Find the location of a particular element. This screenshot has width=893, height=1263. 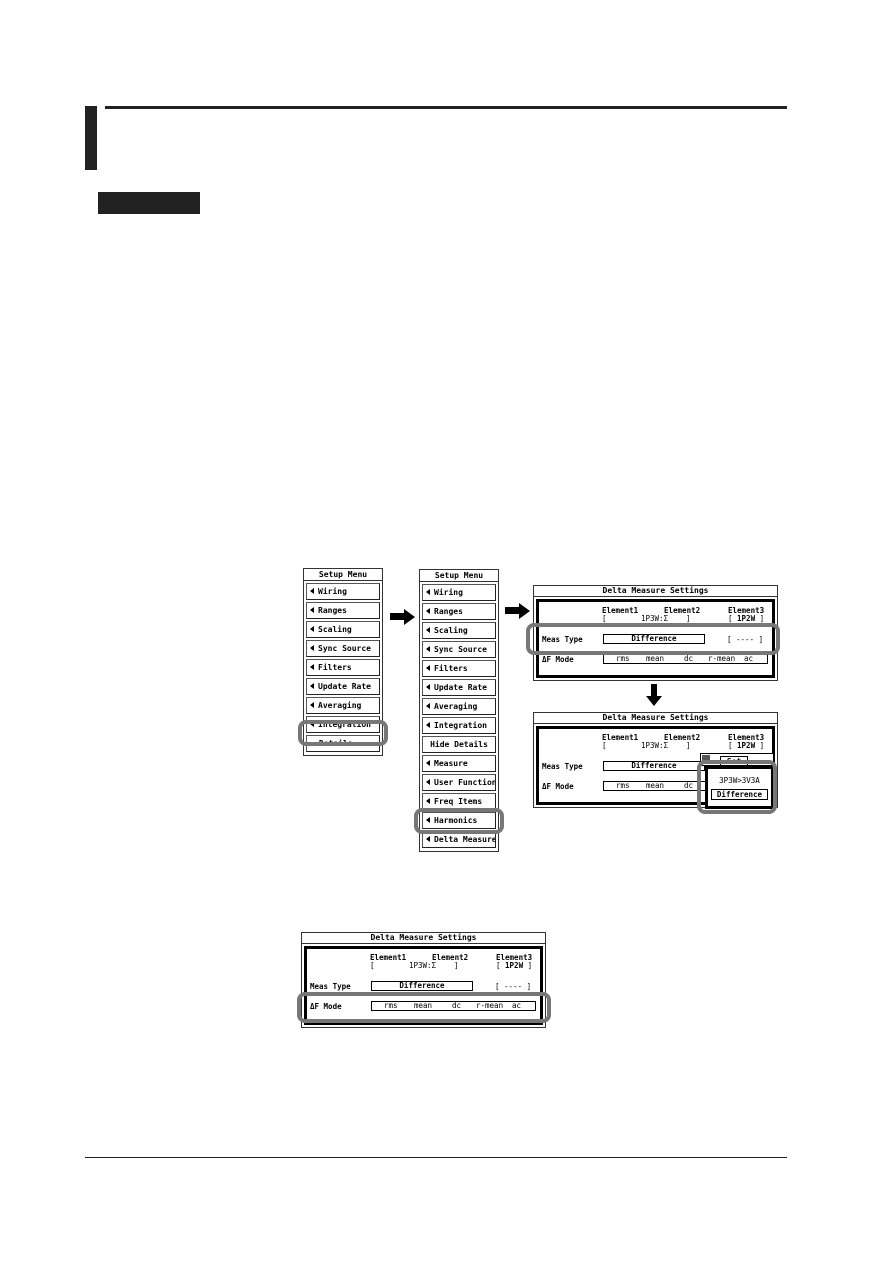

menu-item-label: Freq Items is located at coordinates (458, 801).